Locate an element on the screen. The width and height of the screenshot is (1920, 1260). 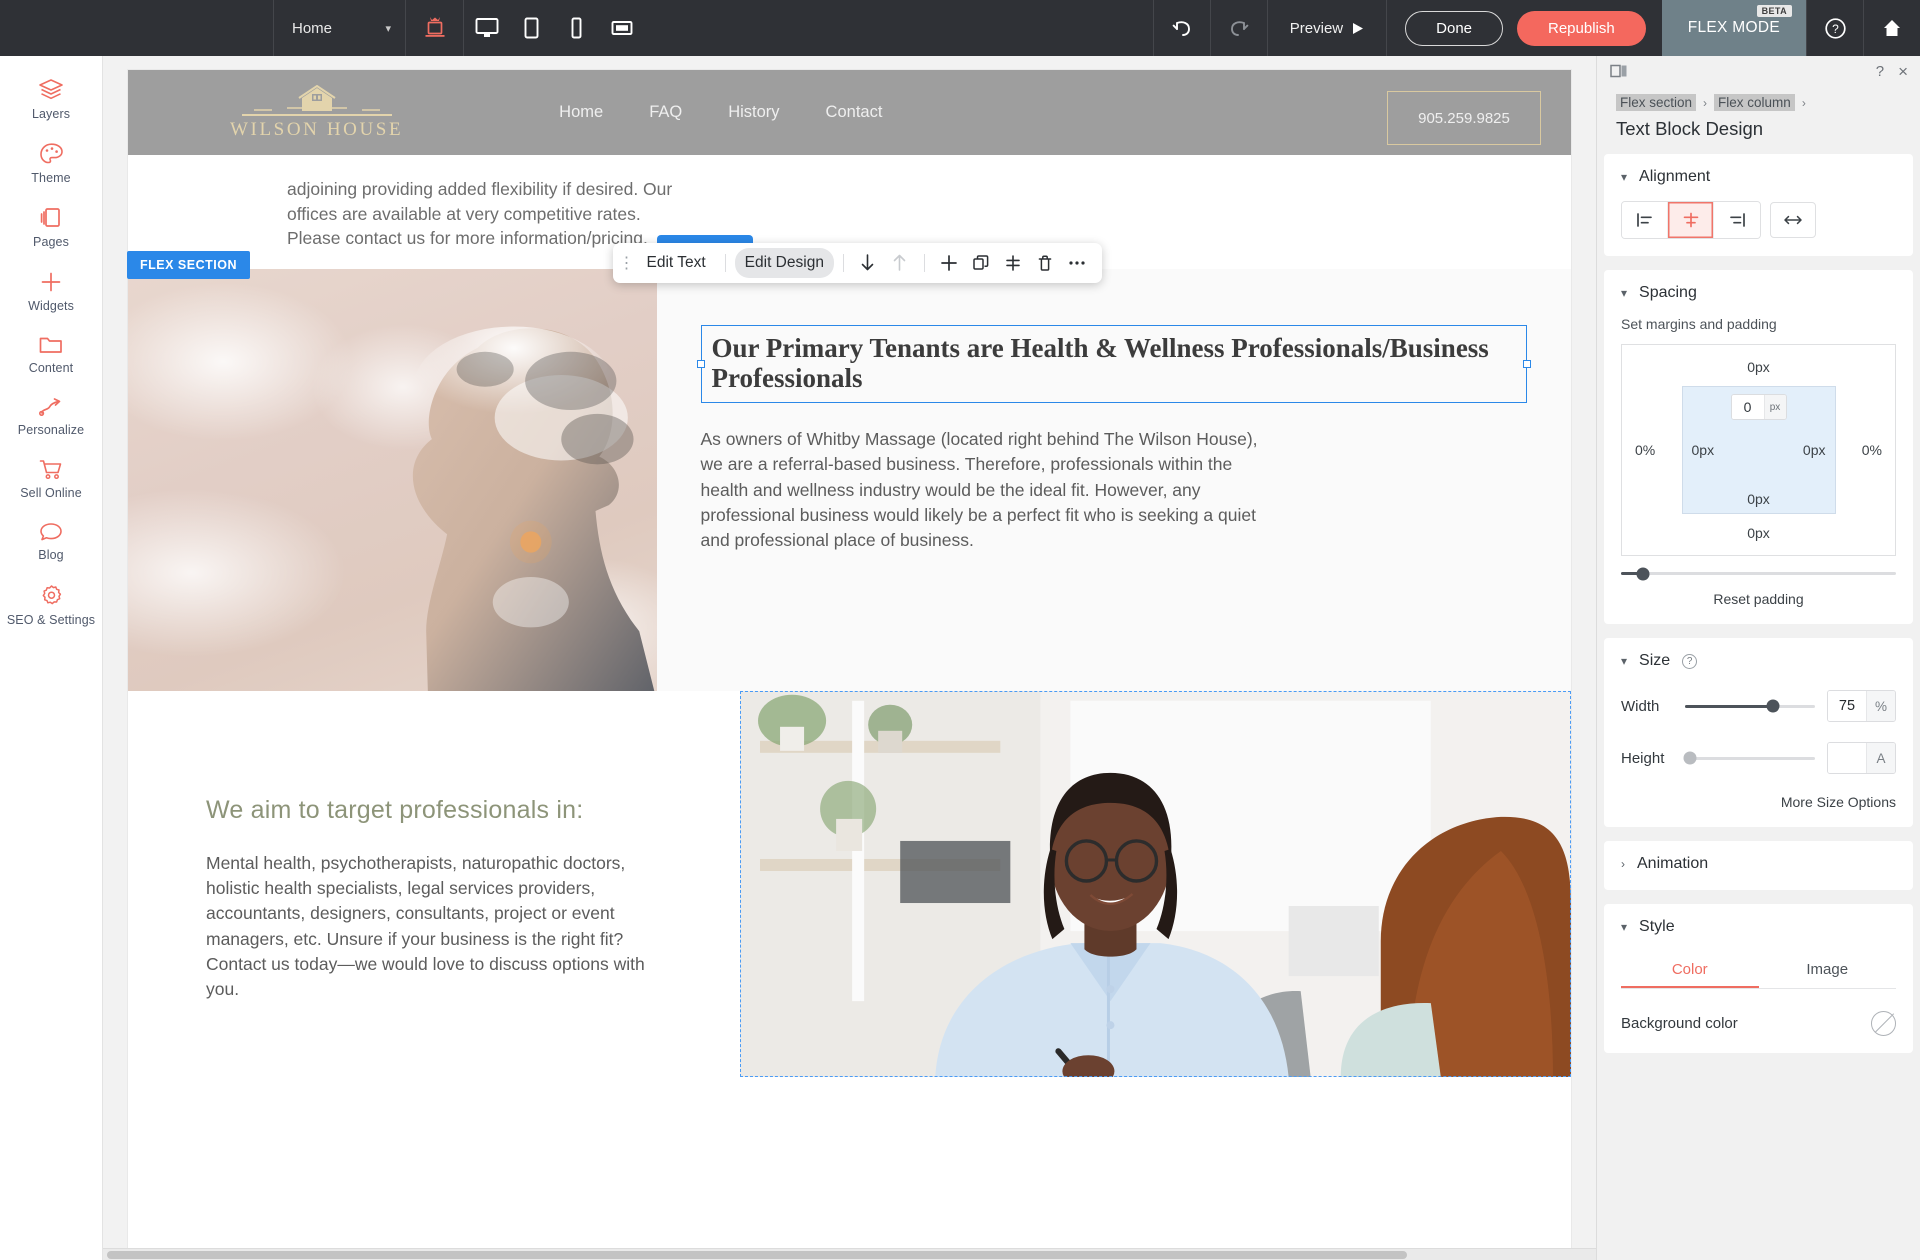
move-down-button is located at coordinates (868, 263).